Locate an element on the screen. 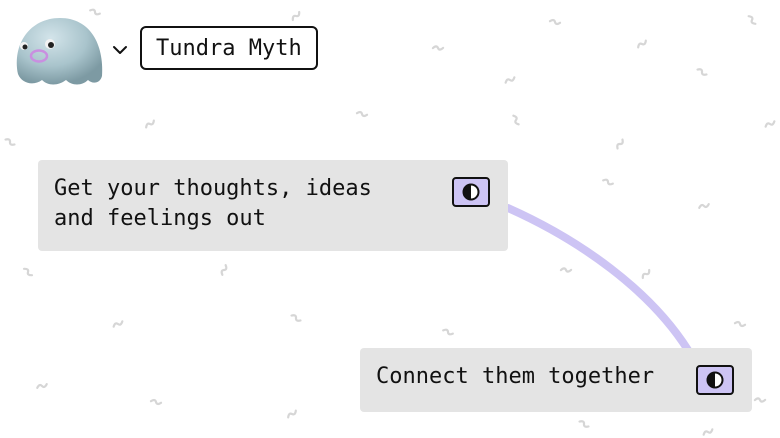 The image size is (780, 438). project-name-label: Tundra Myth is located at coordinates (229, 48).